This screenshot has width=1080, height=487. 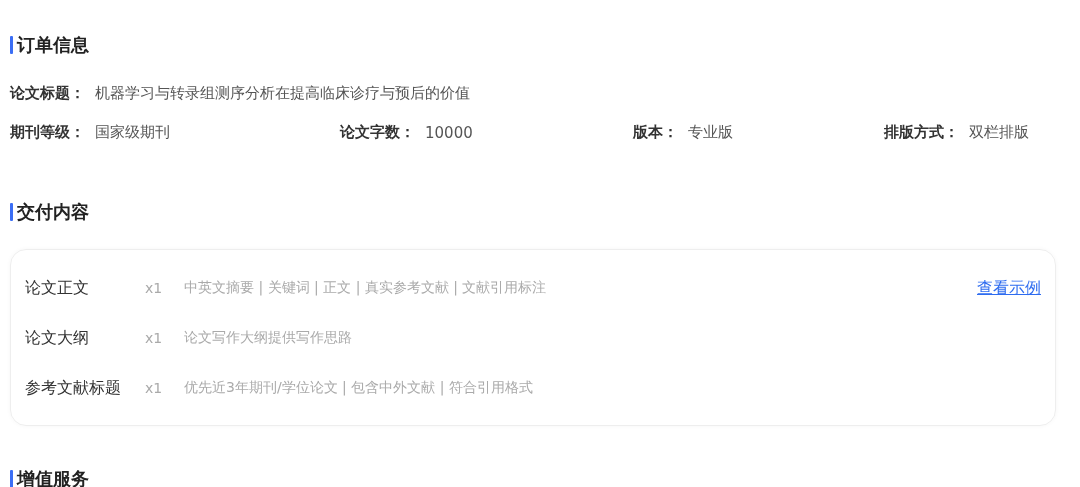 I want to click on section-heading: 交付内容, so click(x=53, y=212).